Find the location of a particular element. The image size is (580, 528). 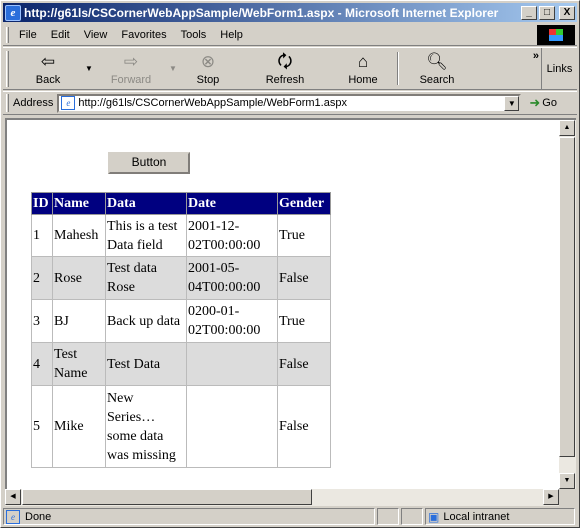

toolbar-overflow-chevron: » is located at coordinates (536, 56).